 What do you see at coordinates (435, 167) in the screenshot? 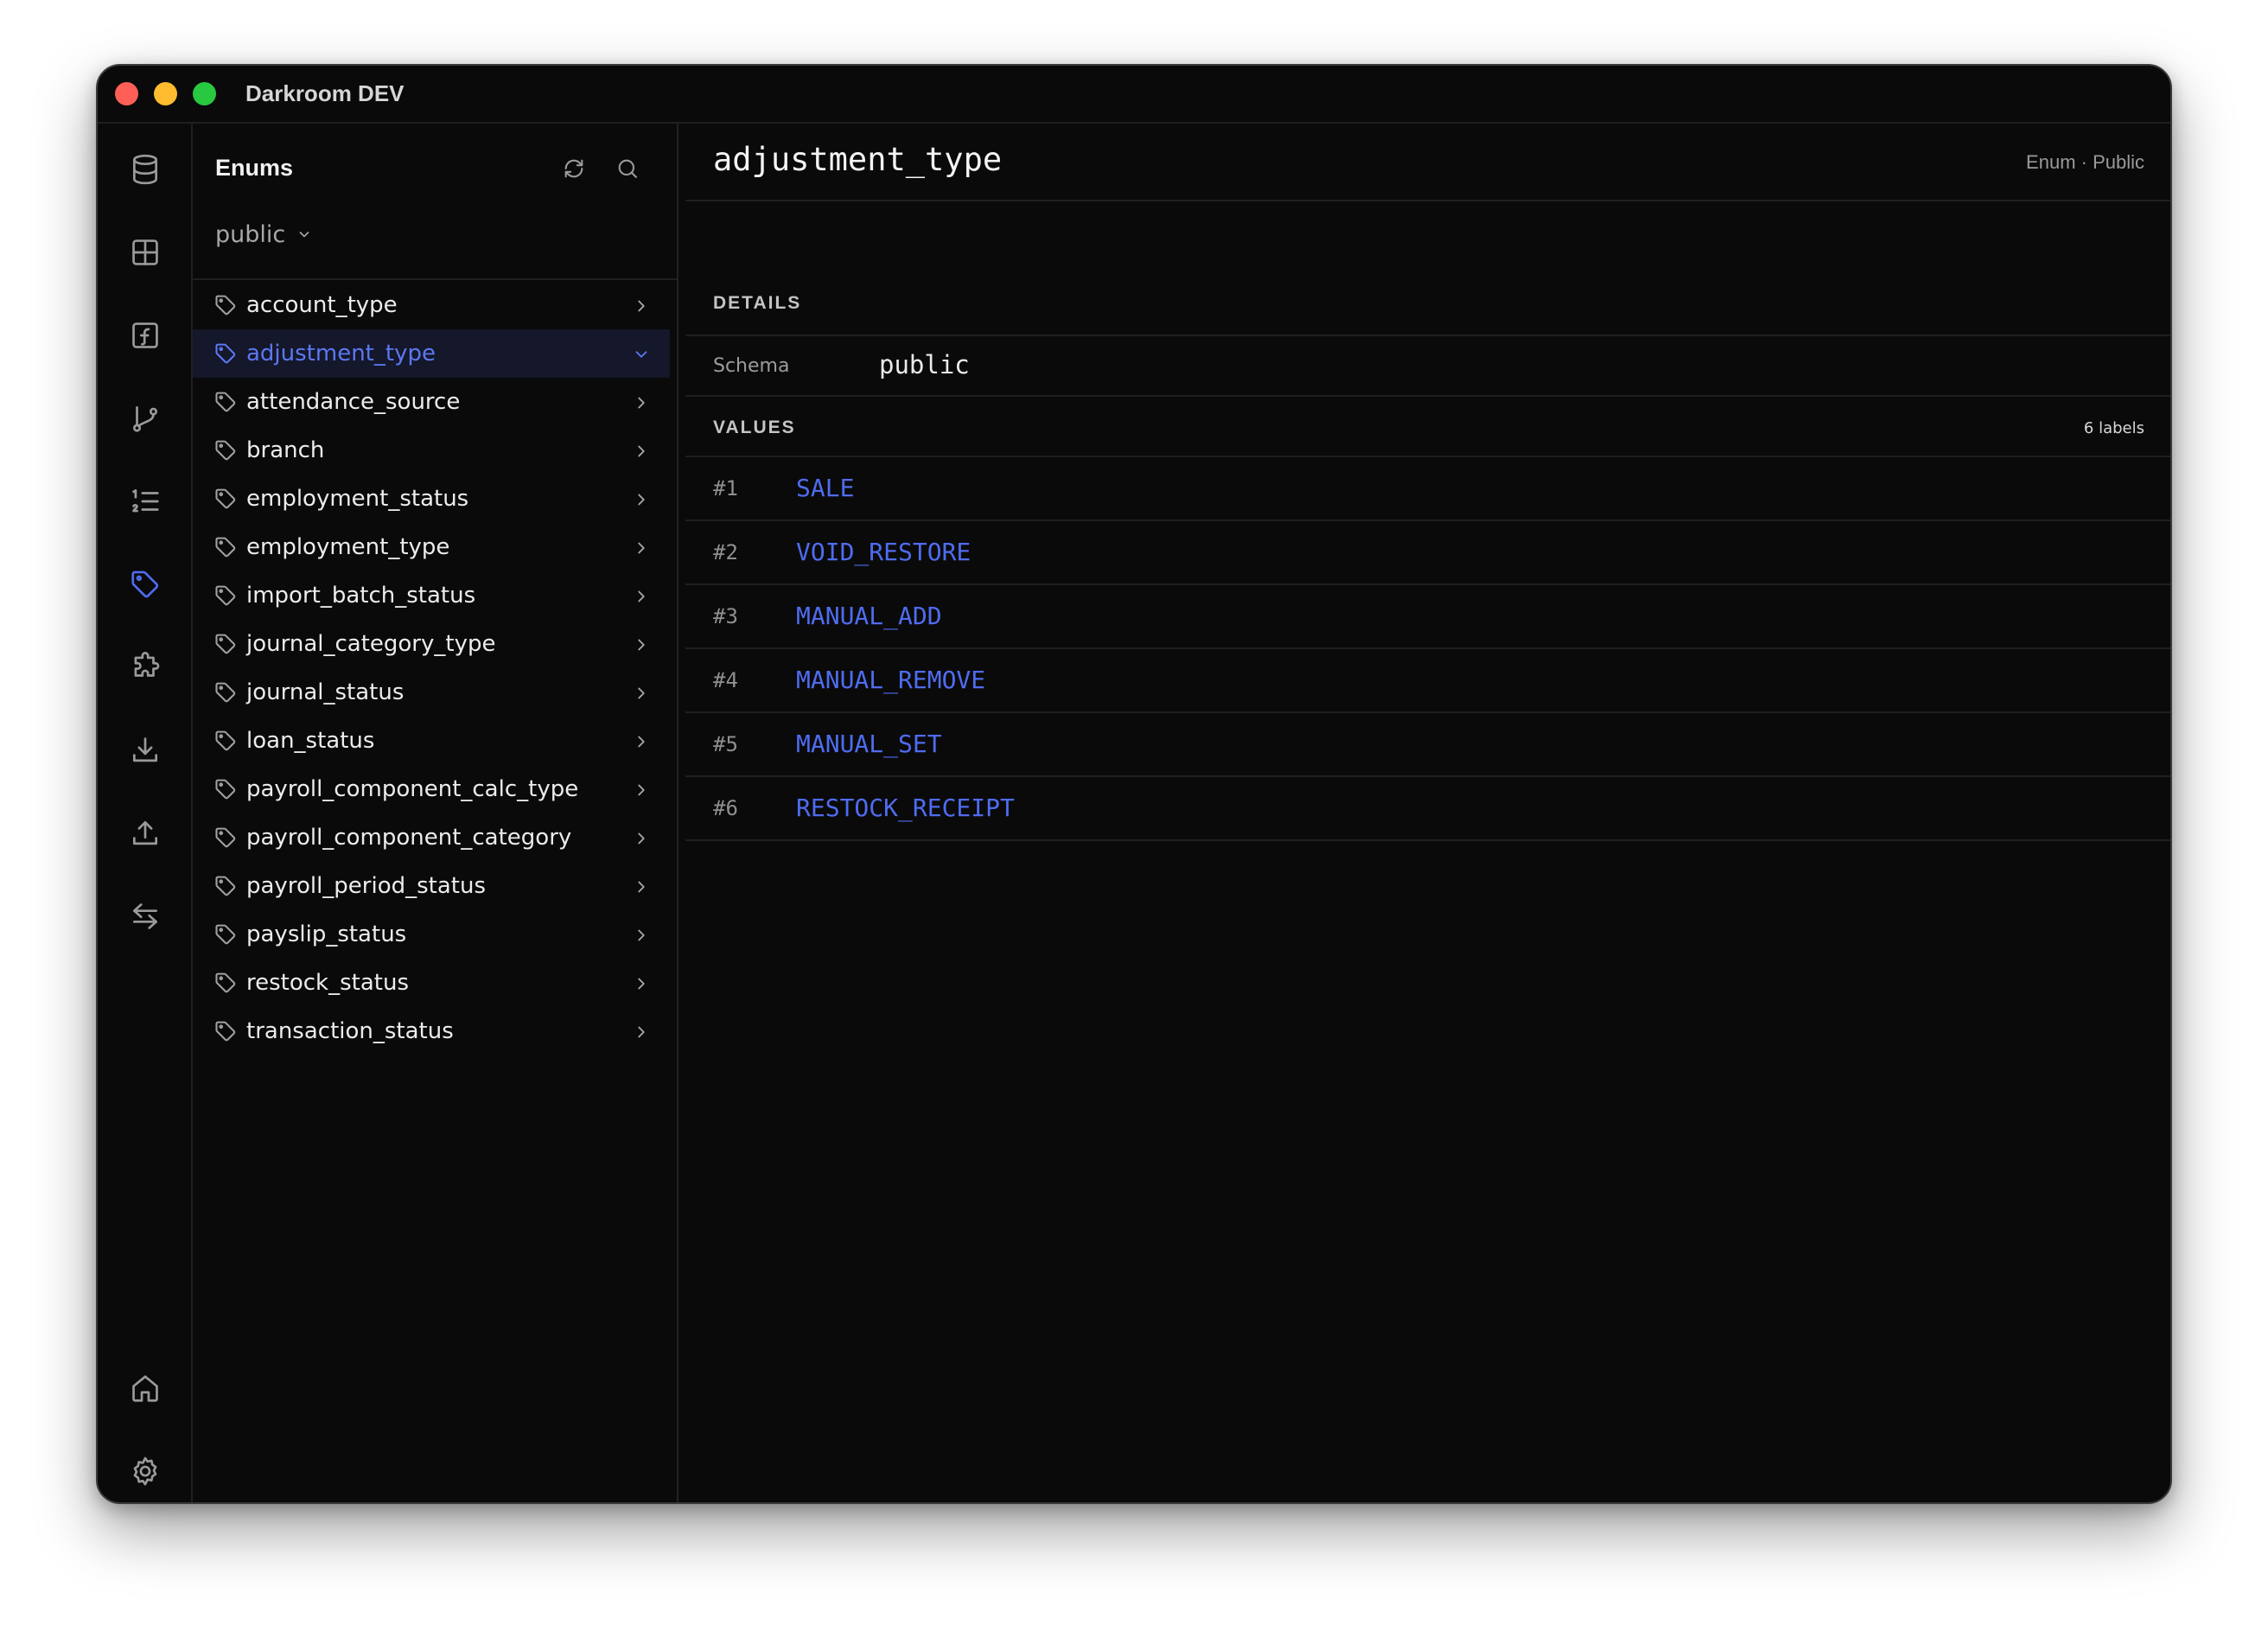
I see `sidebar-header: Enums` at bounding box center [435, 167].